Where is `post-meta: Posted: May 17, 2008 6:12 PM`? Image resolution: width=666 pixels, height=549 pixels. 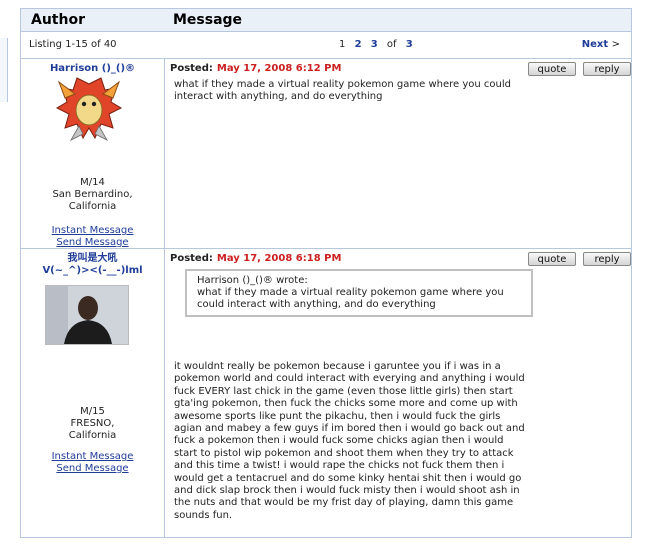
post-meta: Posted: May 17, 2008 6:12 PM is located at coordinates (255, 68).